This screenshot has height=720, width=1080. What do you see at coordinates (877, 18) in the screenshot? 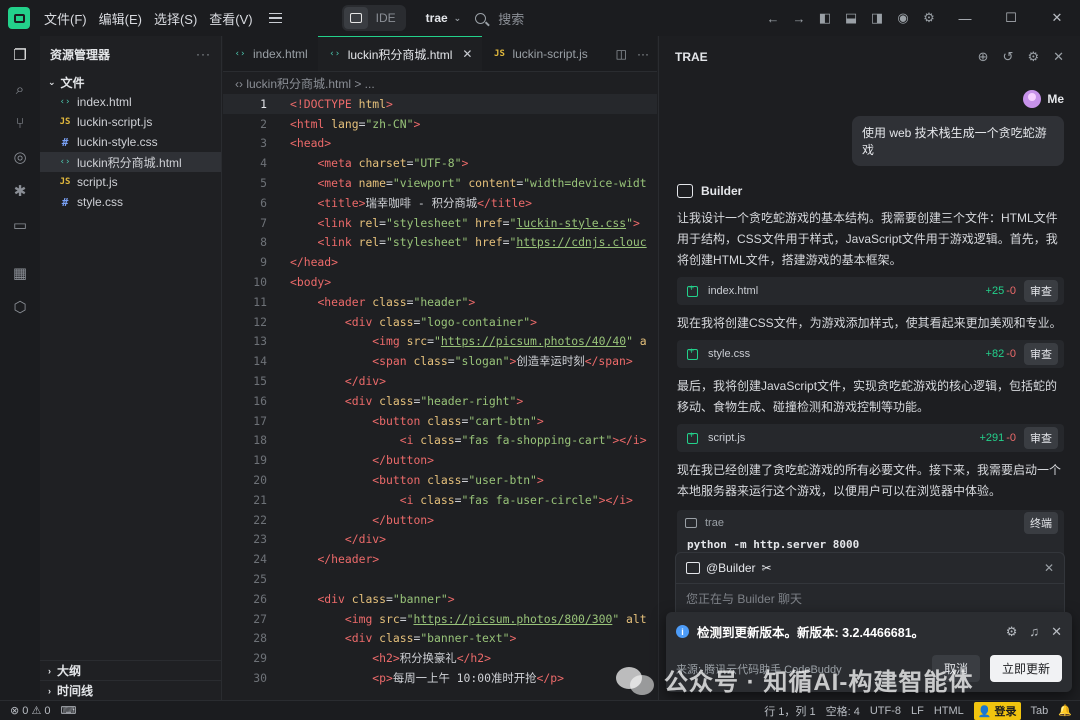
I see `toggle-secondary-sidebar-icon: ◨` at bounding box center [877, 18].